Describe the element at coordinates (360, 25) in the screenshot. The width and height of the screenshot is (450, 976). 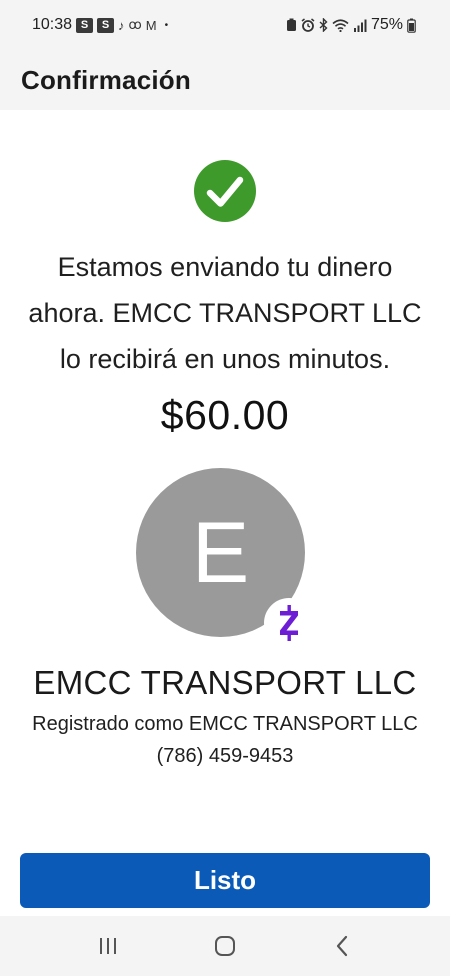
I see `signal-icon` at that location.